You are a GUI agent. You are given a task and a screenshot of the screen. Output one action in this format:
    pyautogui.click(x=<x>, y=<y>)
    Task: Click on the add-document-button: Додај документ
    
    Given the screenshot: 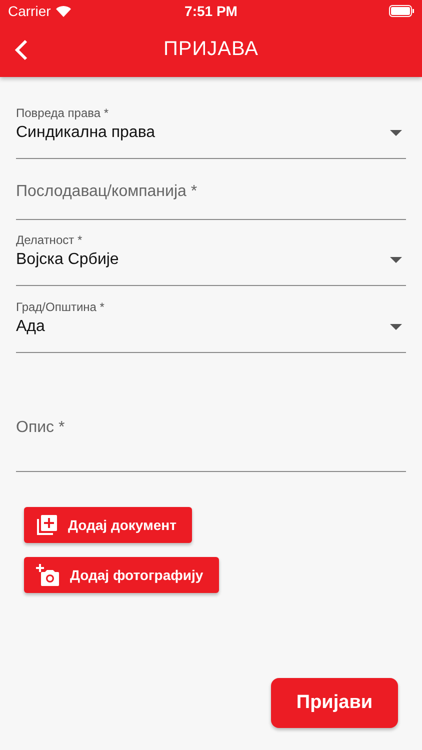 What is the action you would take?
    pyautogui.click(x=108, y=525)
    